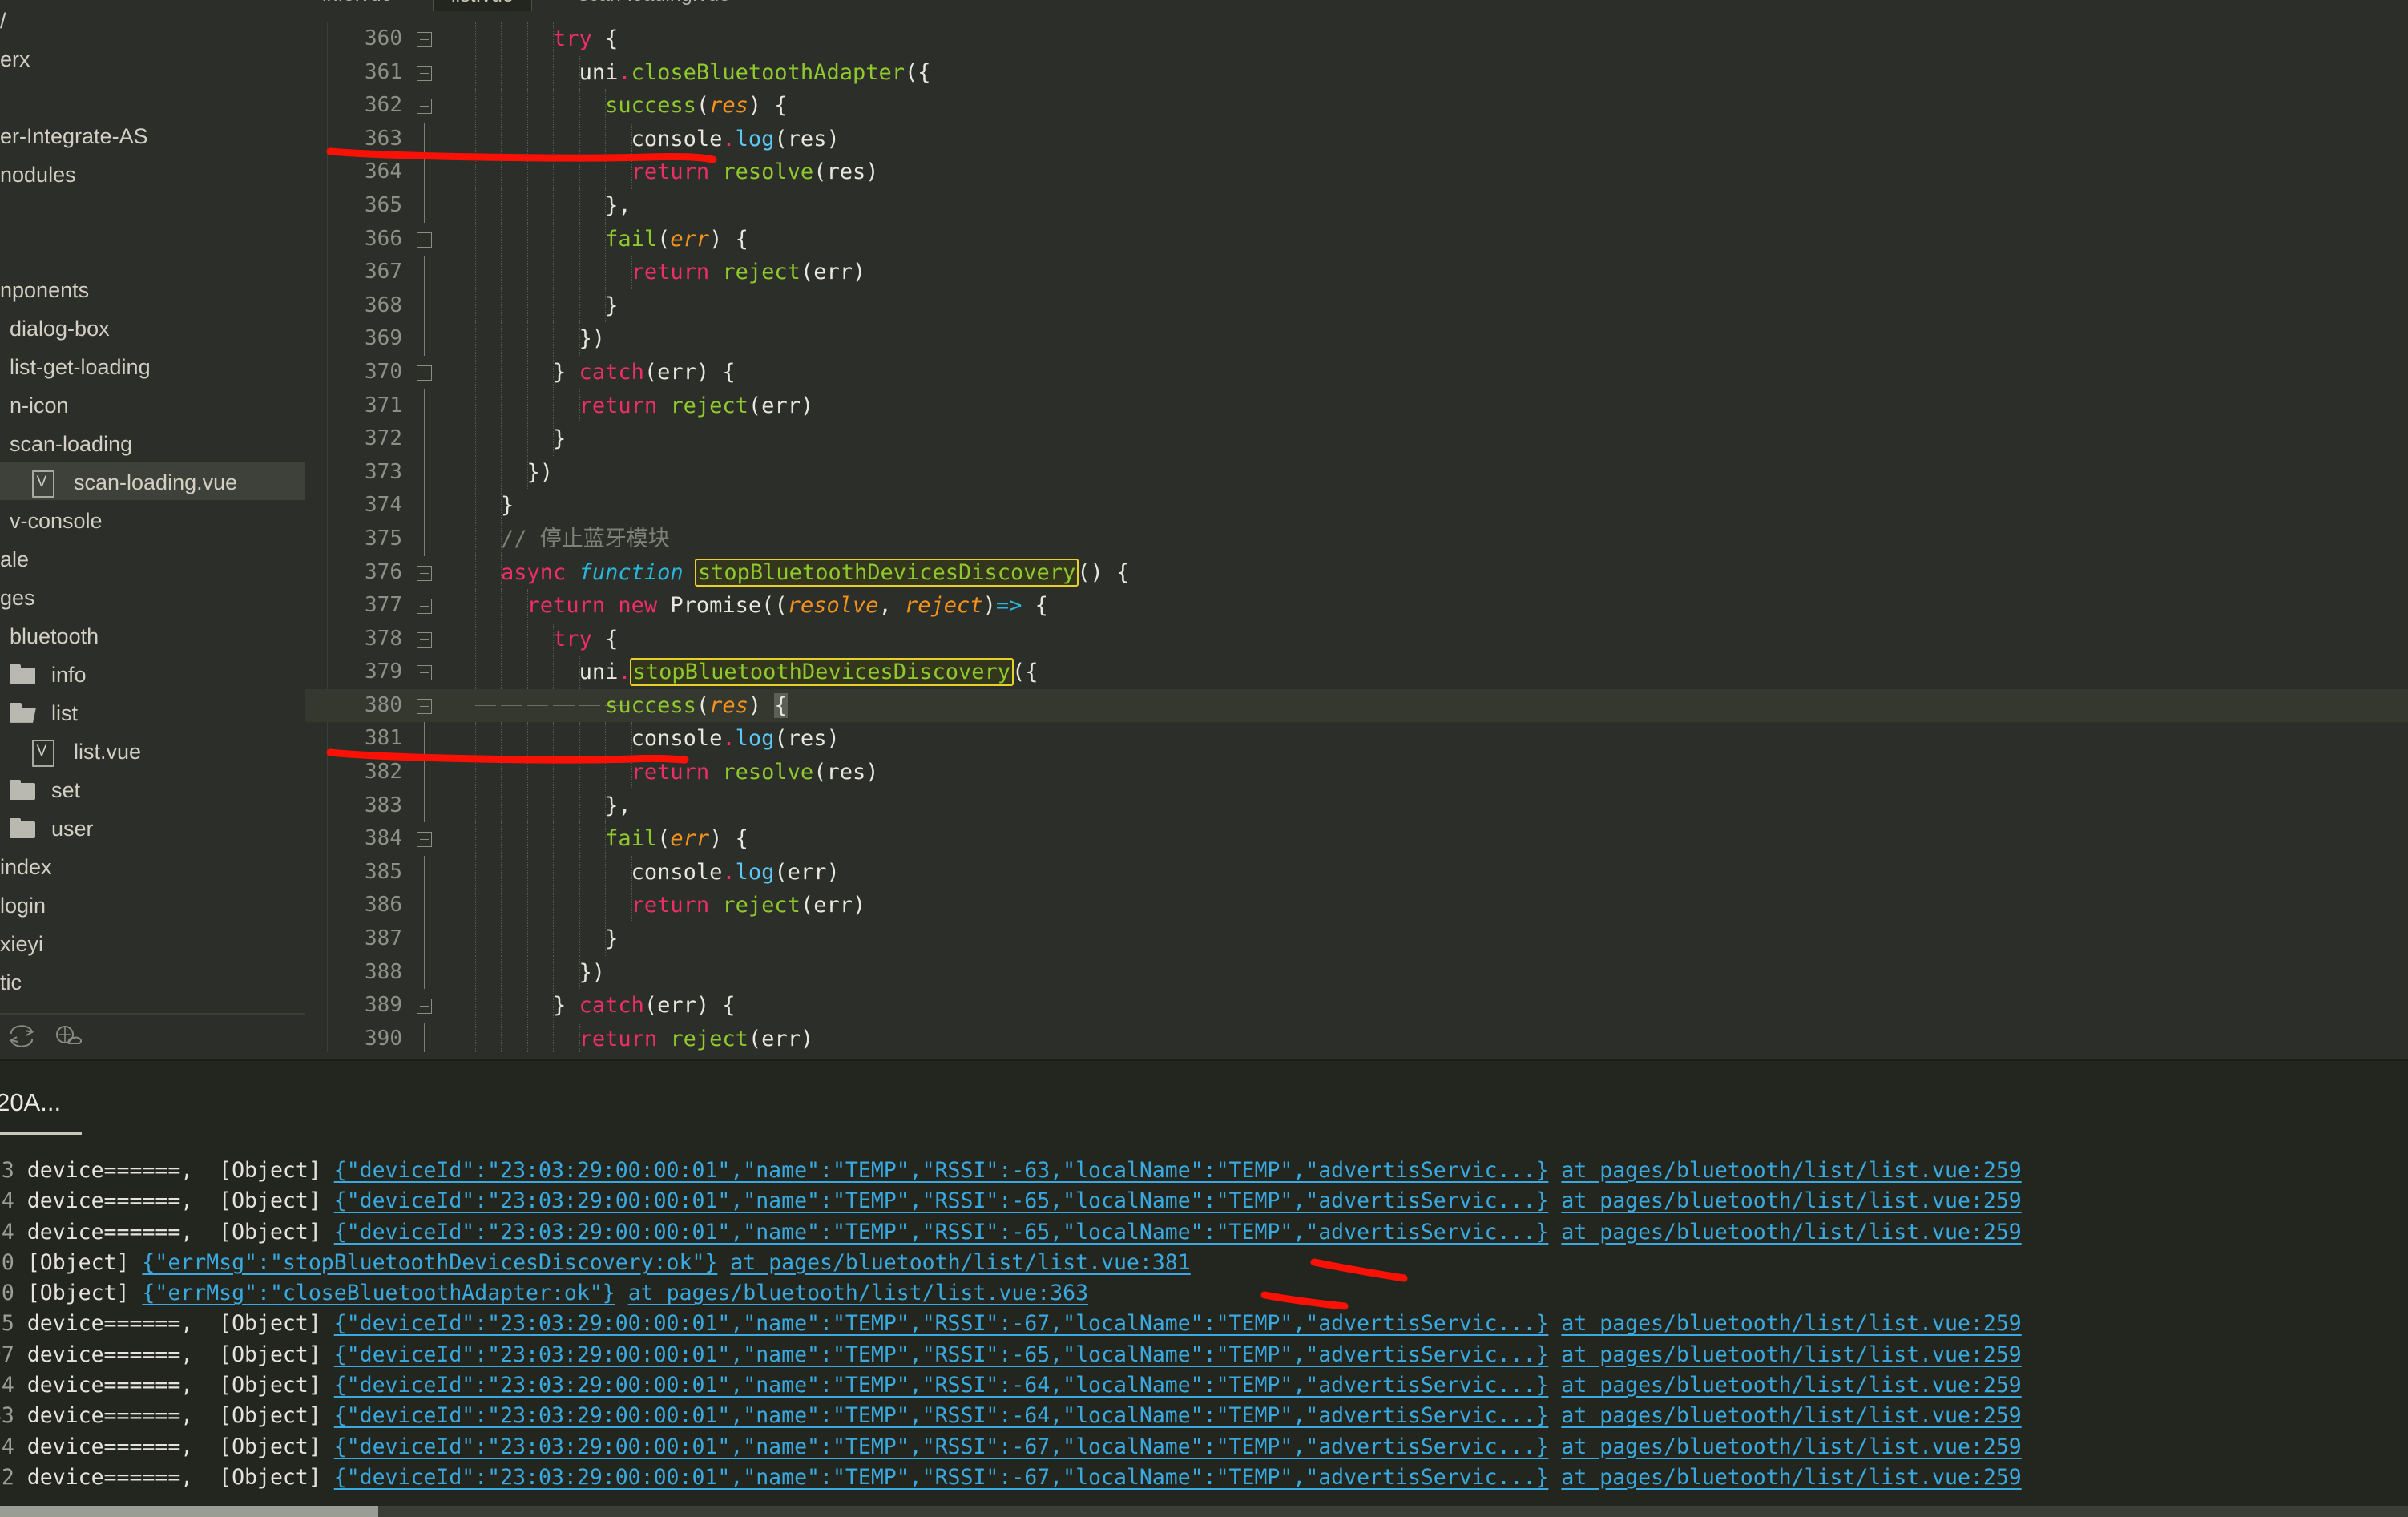  I want to click on code-line-386: 386 return reject(err), so click(1356, 906).